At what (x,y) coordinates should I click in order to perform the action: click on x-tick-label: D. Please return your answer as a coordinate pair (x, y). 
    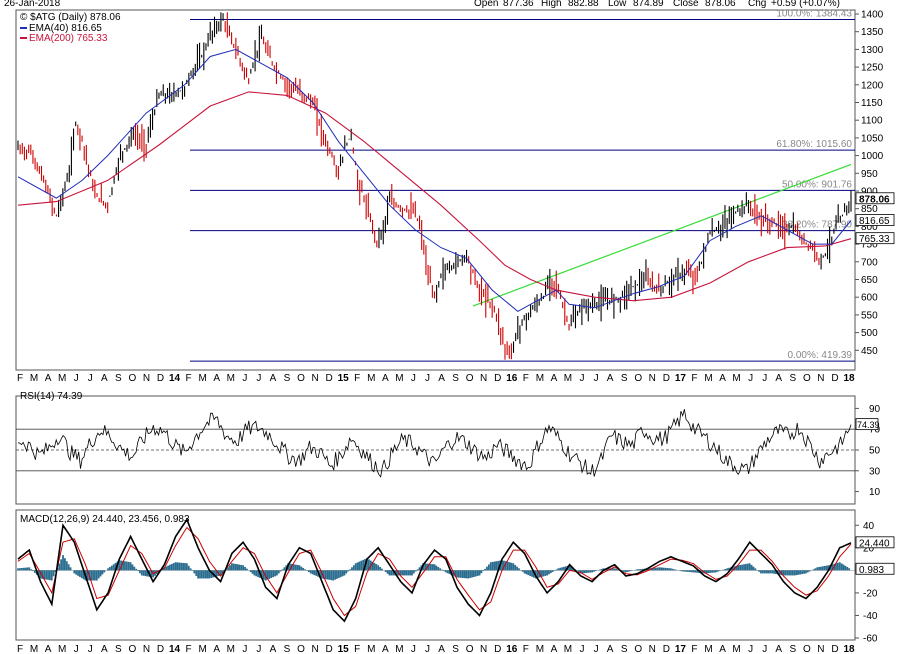
    Looking at the image, I should click on (666, 378).